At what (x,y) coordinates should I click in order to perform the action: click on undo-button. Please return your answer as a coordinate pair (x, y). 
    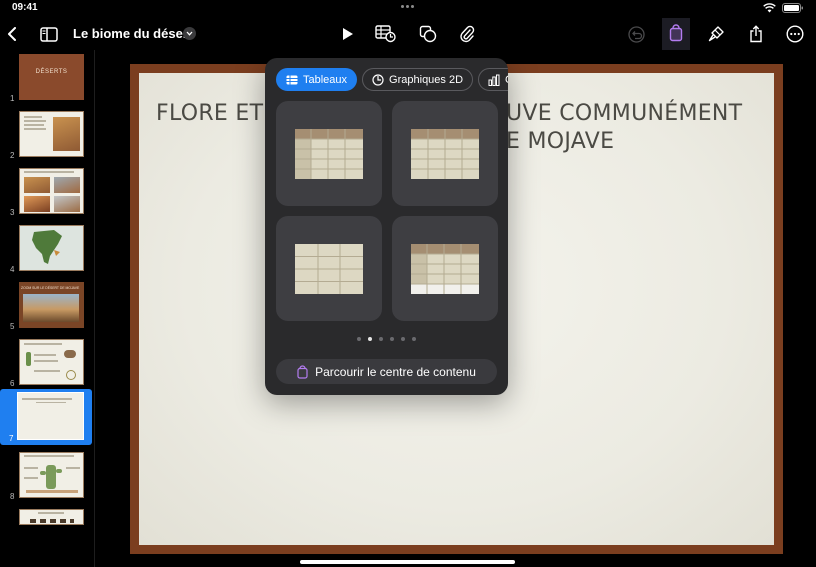
    Looking at the image, I should click on (636, 34).